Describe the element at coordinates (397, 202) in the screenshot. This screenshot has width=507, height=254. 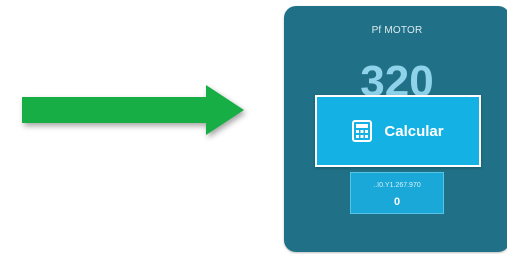
I see `sub-metric-value: 0` at that location.